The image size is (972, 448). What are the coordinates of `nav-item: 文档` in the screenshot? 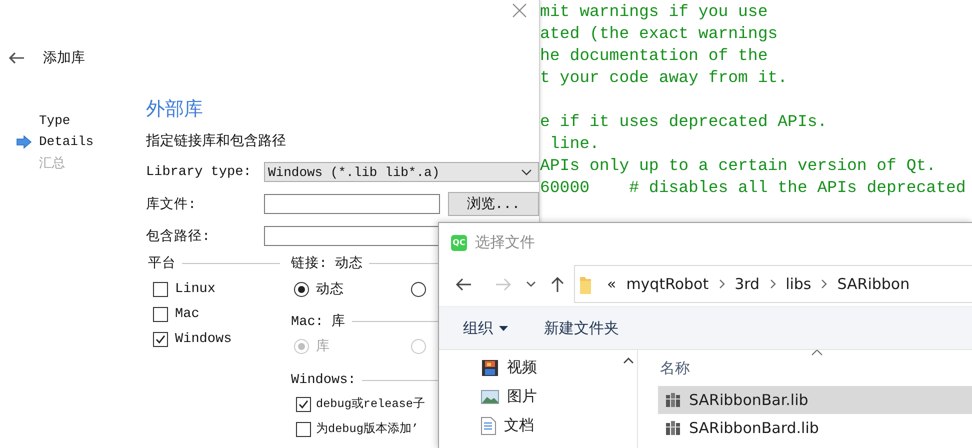 It's located at (519, 425).